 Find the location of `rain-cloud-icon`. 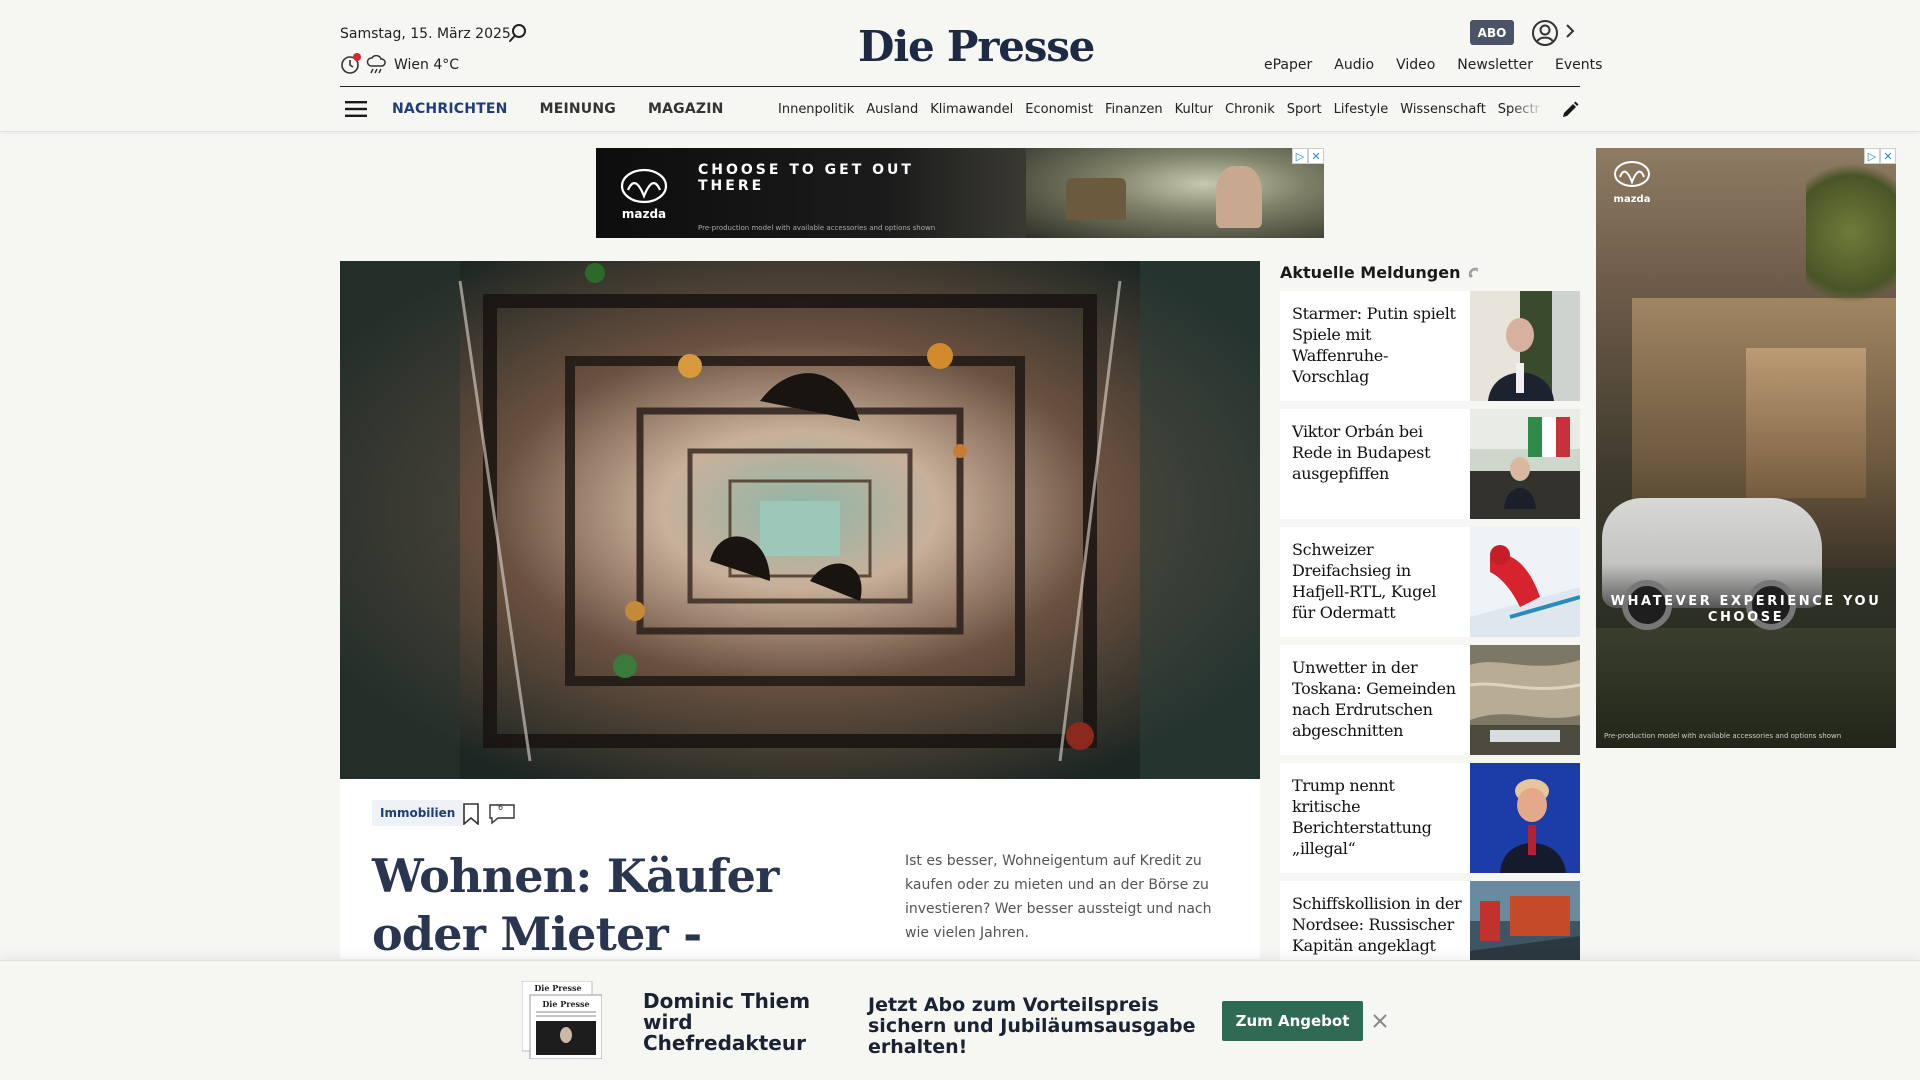

rain-cloud-icon is located at coordinates (376, 64).